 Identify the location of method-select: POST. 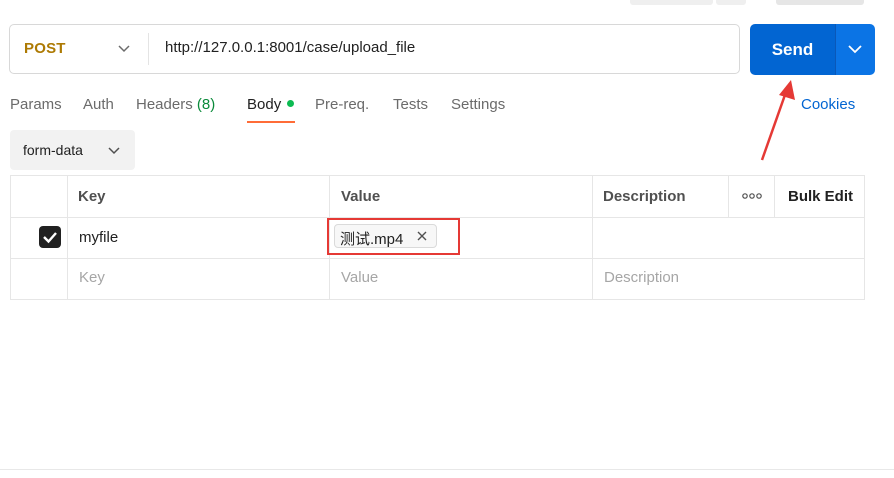
(79, 49).